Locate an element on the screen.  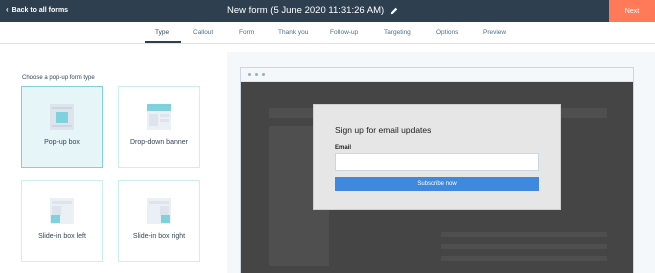
type-card-slide-in-left: Slide-in box left is located at coordinates (62, 221).